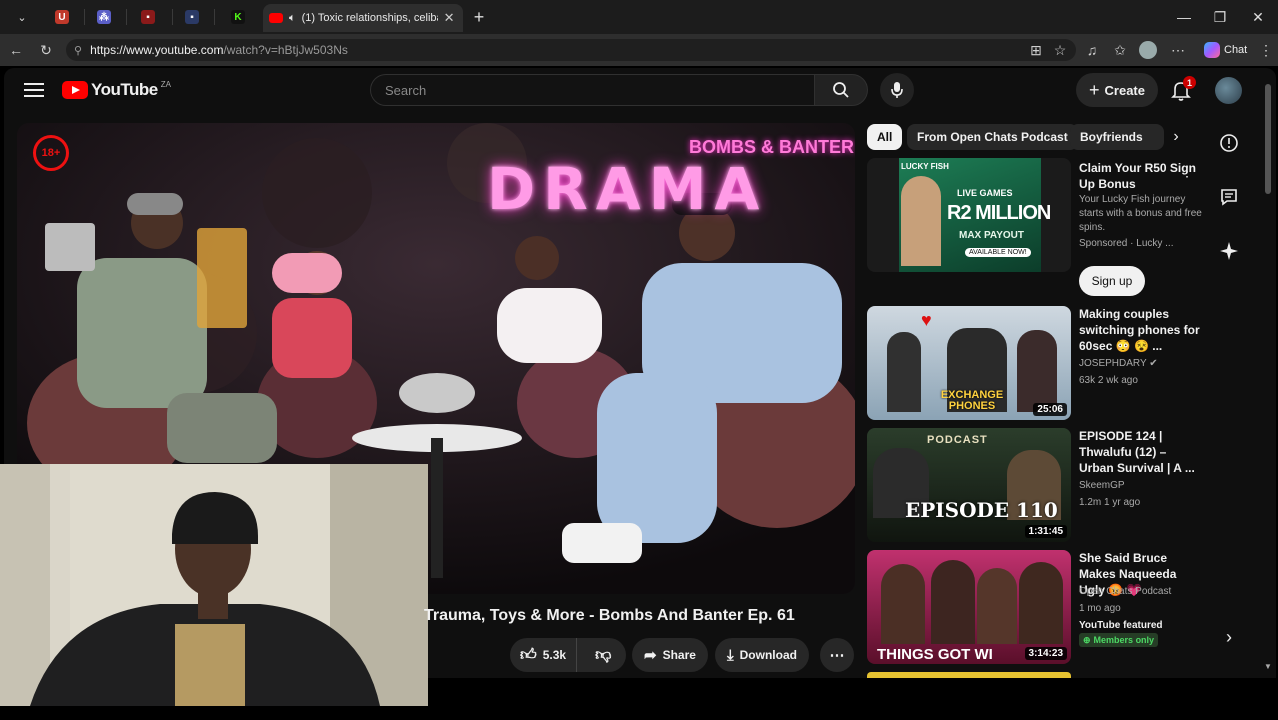 The height and width of the screenshot is (720, 1278). What do you see at coordinates (34, 90) in the screenshot?
I see `hamburger-menu-icon` at bounding box center [34, 90].